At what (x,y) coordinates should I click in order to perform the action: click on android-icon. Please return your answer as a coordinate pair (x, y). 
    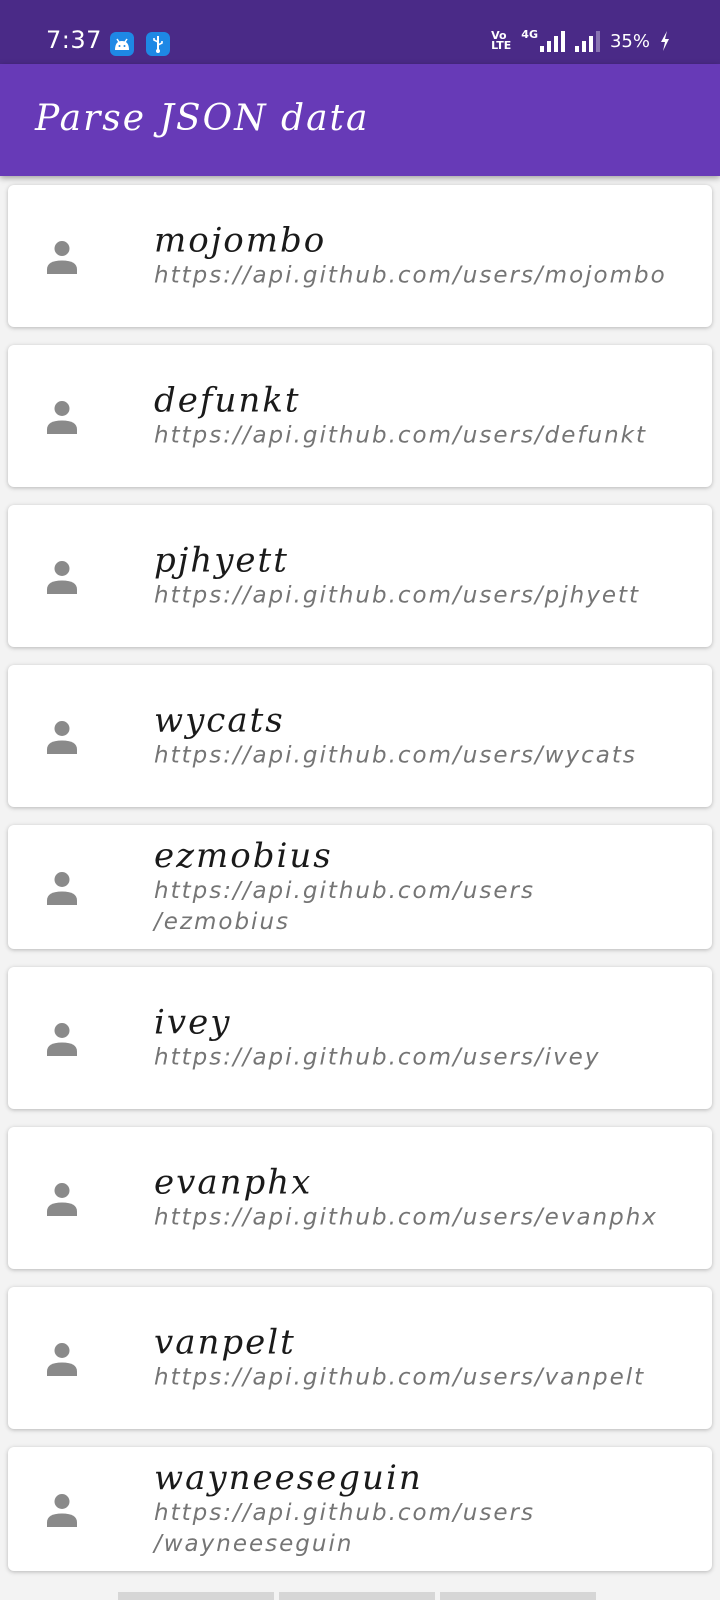
    Looking at the image, I should click on (122, 44).